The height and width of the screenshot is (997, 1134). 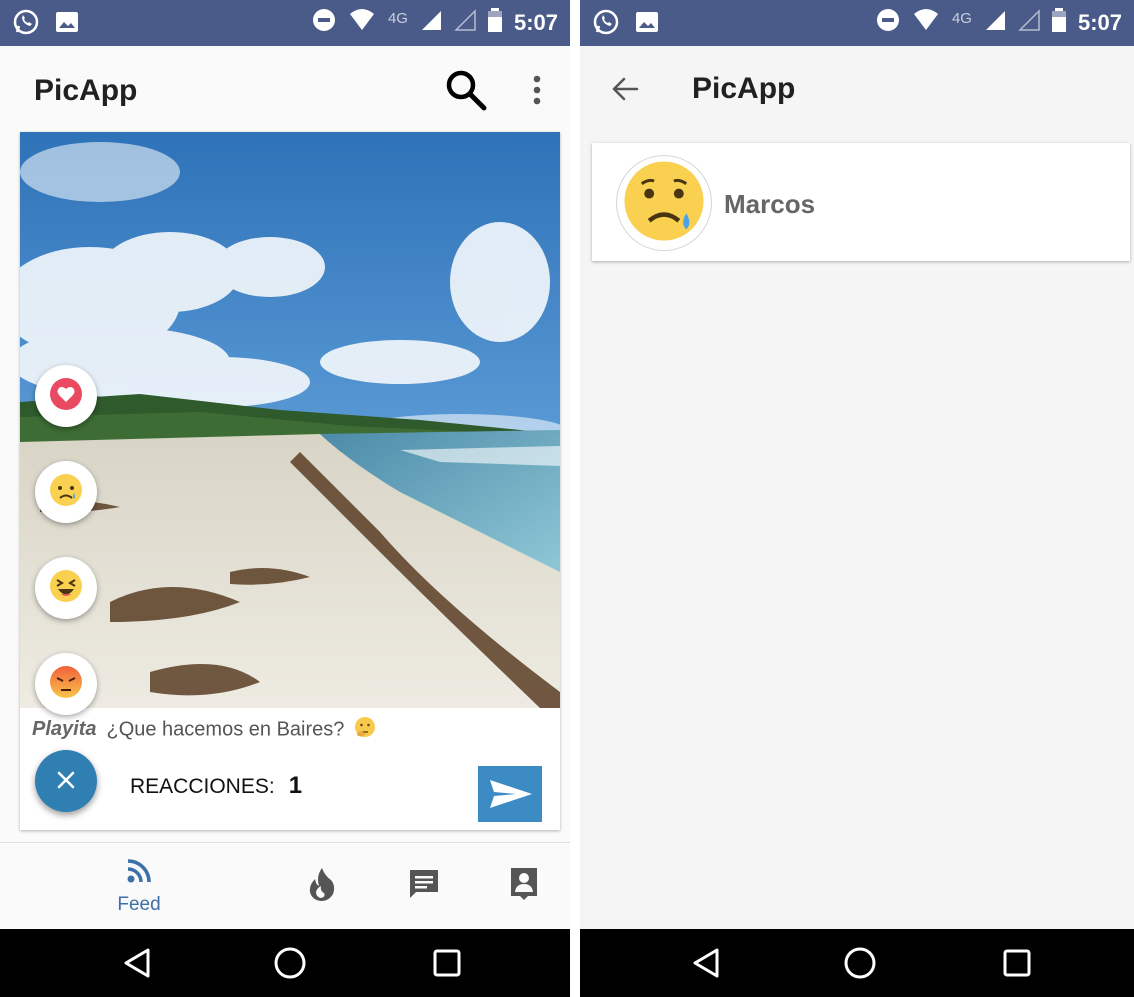 I want to click on reaction-sad-button, so click(x=66, y=492).